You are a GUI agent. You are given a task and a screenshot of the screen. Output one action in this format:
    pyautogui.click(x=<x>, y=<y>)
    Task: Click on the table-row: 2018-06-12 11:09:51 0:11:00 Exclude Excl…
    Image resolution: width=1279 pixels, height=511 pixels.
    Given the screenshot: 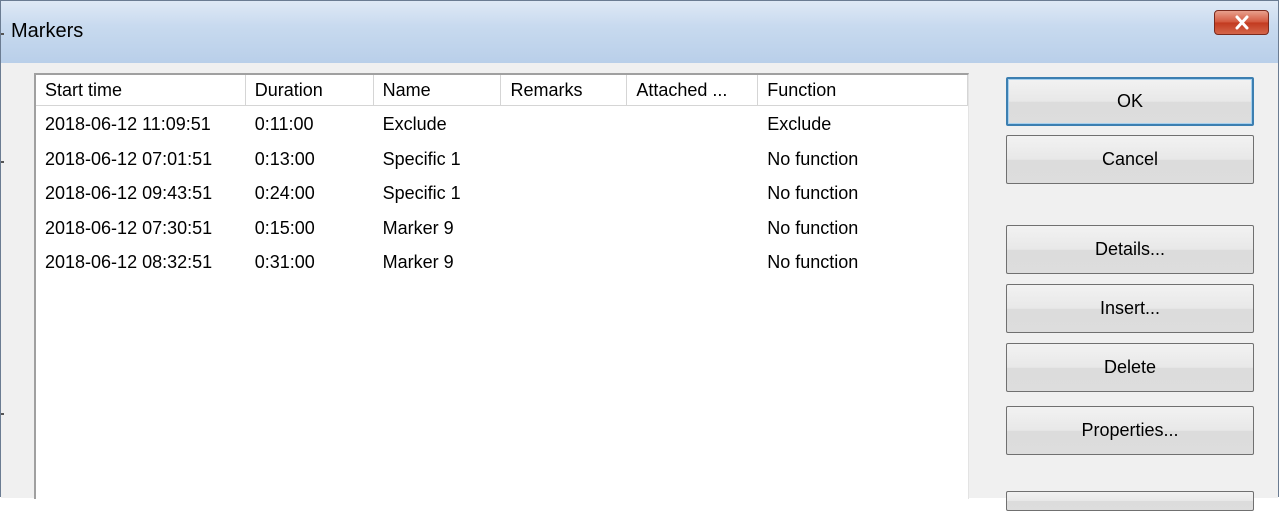 What is the action you would take?
    pyautogui.click(x=502, y=124)
    